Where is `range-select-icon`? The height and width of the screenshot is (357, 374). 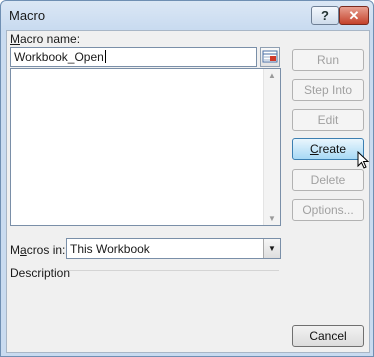
range-select-icon is located at coordinates (270, 56).